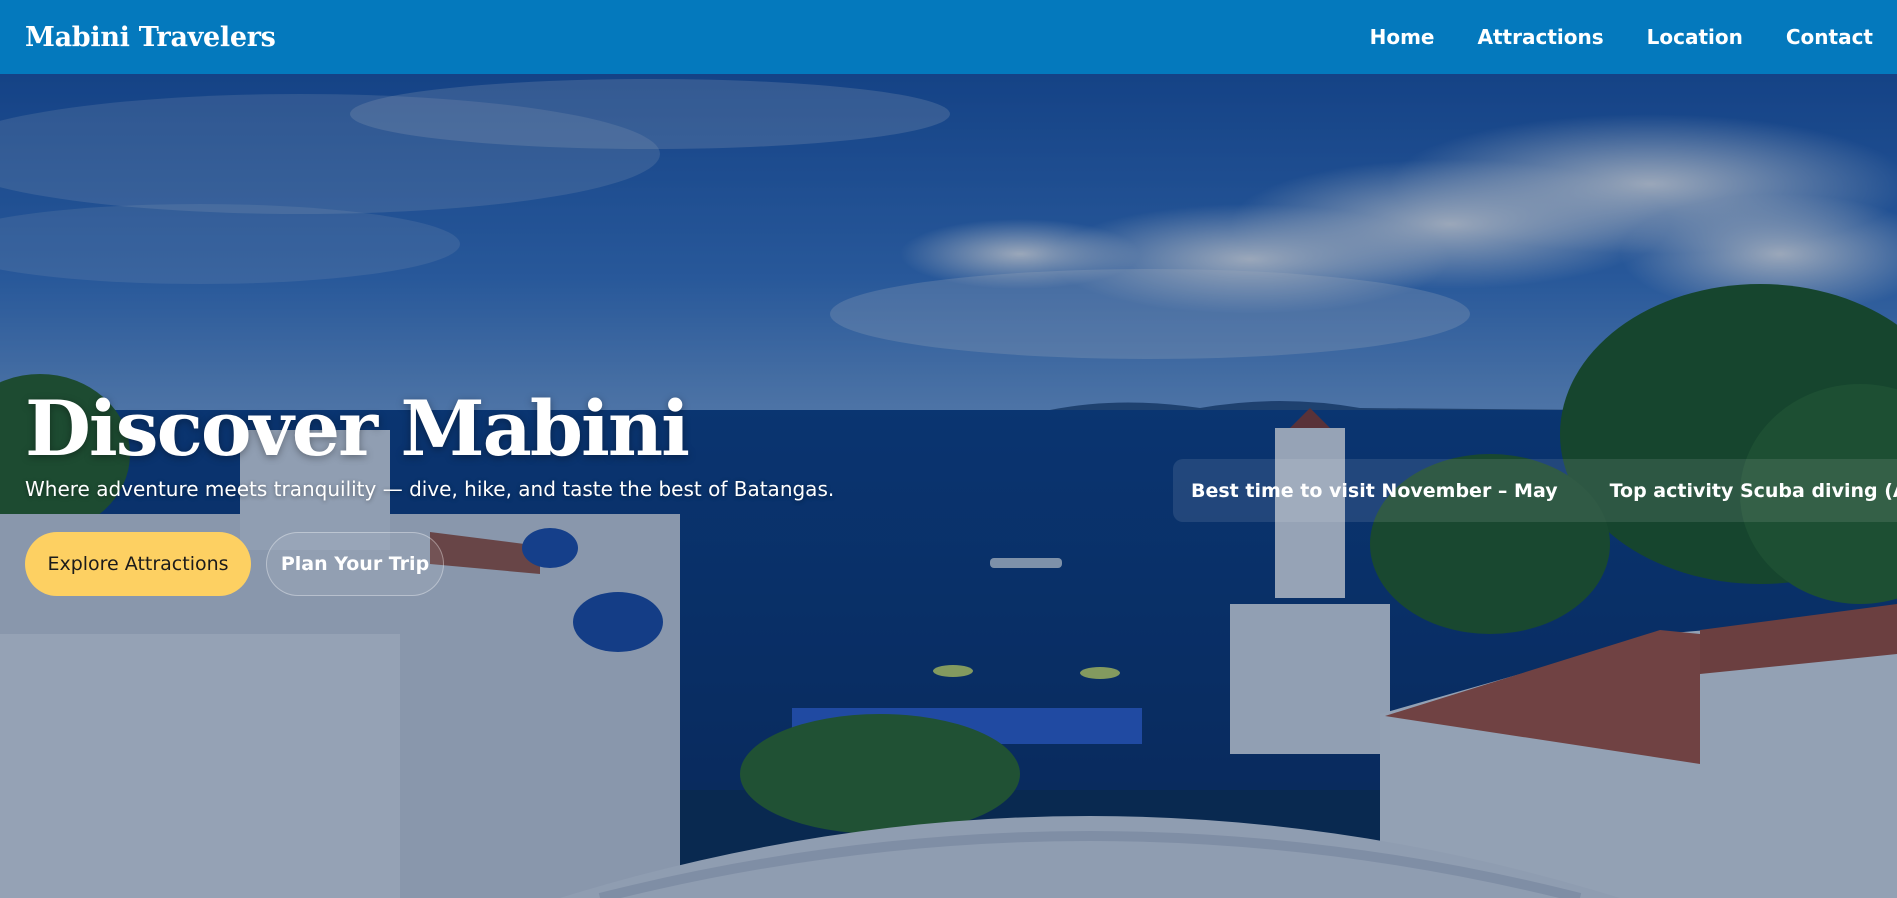 The width and height of the screenshot is (1897, 898). Describe the element at coordinates (1621, 37) in the screenshot. I see `main-nav: Home Attractions Location Contact` at that location.